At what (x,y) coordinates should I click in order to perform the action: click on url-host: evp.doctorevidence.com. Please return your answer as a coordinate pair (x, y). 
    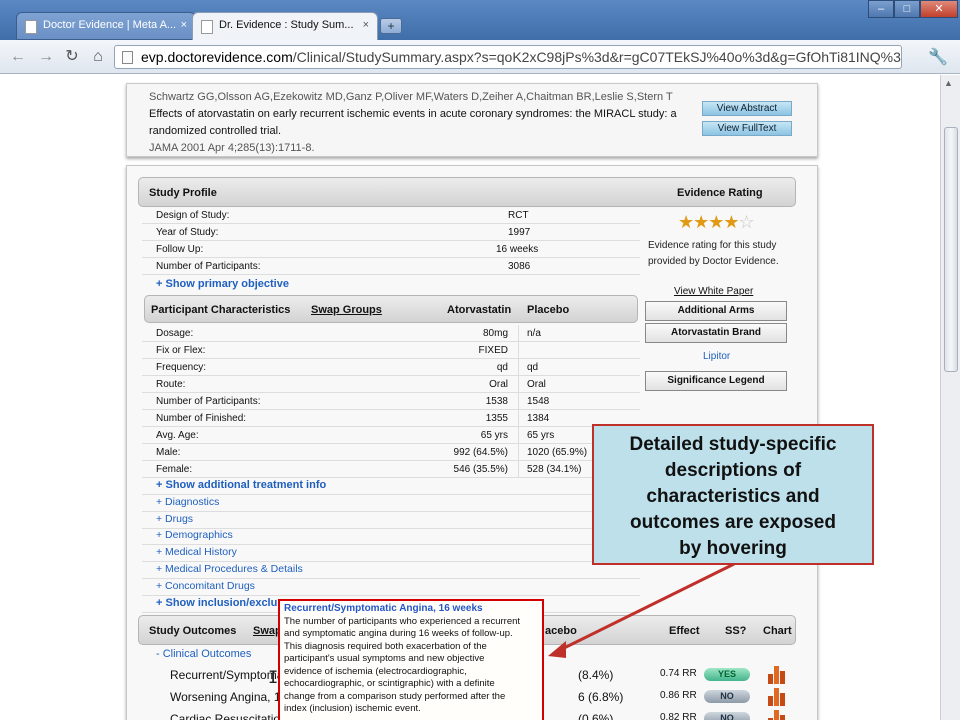
    Looking at the image, I should click on (217, 57).